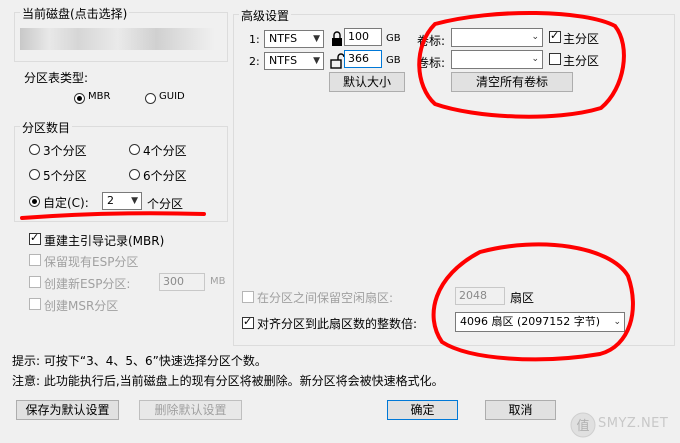 The image size is (680, 443). I want to click on radio-6-partitions, so click(134, 174).